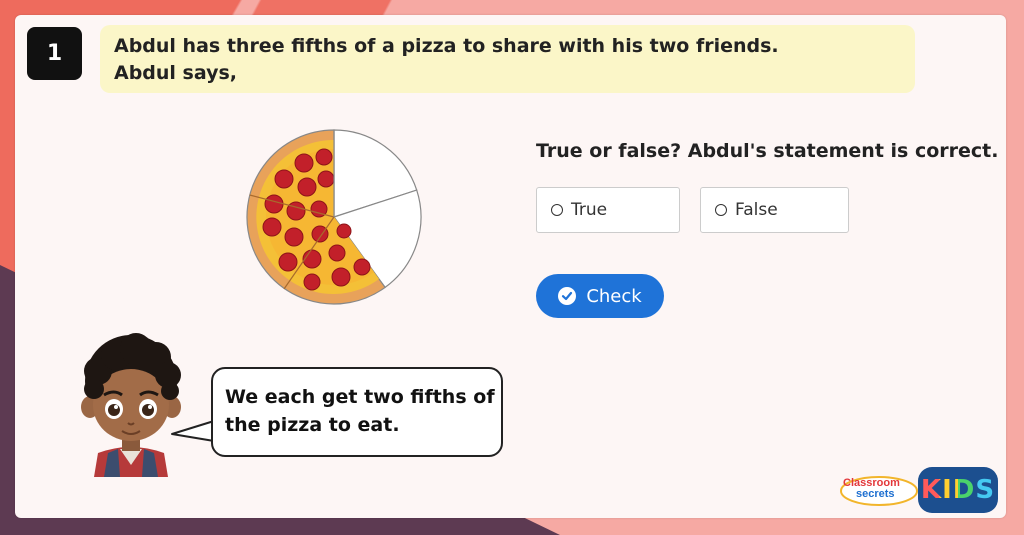 This screenshot has width=1024, height=535. I want to click on pizza-icon, so click(334, 217).